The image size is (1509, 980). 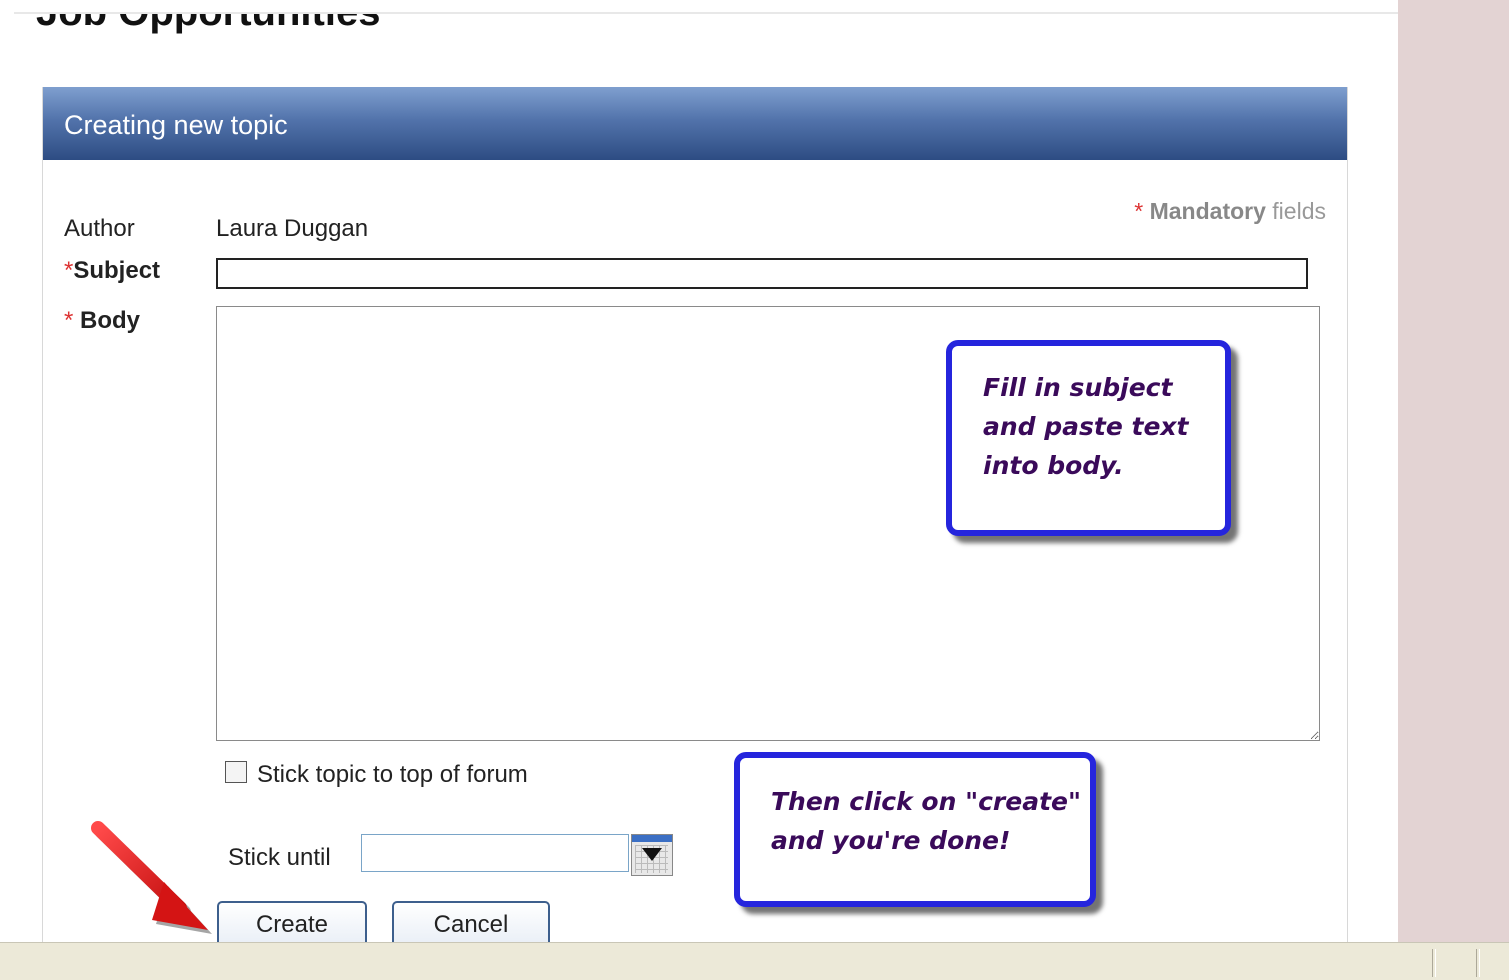 What do you see at coordinates (891, 840) in the screenshot?
I see `callout-2-line-2: and you're done!` at bounding box center [891, 840].